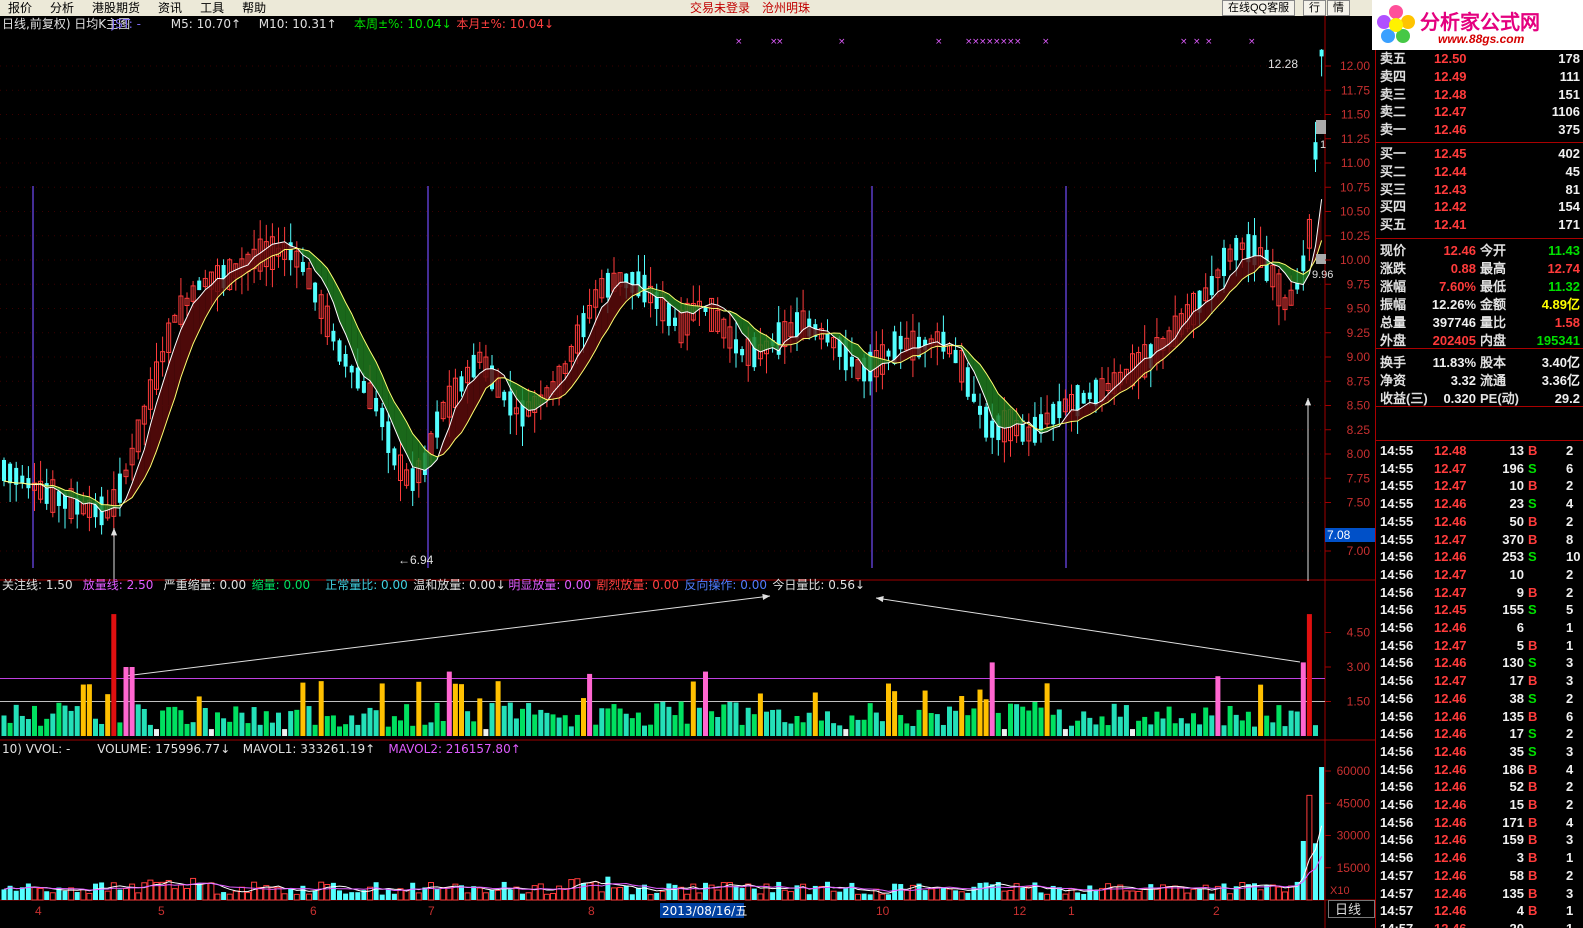  I want to click on order-volume: 1106, so click(1565, 112).